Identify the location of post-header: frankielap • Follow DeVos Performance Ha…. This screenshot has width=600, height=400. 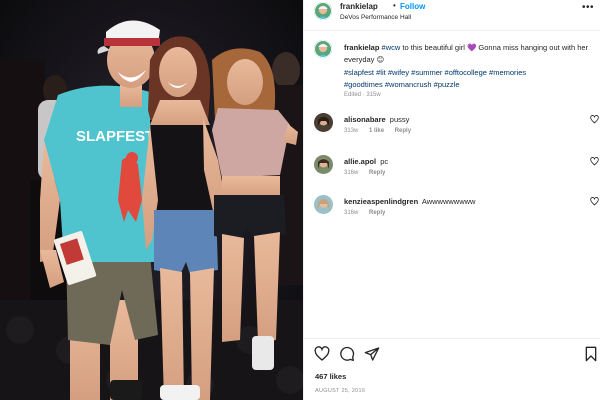
(452, 15).